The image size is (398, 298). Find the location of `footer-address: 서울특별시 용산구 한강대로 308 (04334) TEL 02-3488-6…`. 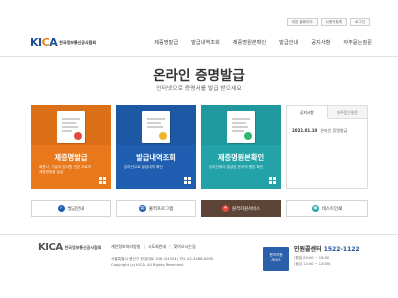

footer-address: 서울특별시 용산구 한강대로 308 (04334) TEL 02-3488-6… is located at coordinates (162, 262).